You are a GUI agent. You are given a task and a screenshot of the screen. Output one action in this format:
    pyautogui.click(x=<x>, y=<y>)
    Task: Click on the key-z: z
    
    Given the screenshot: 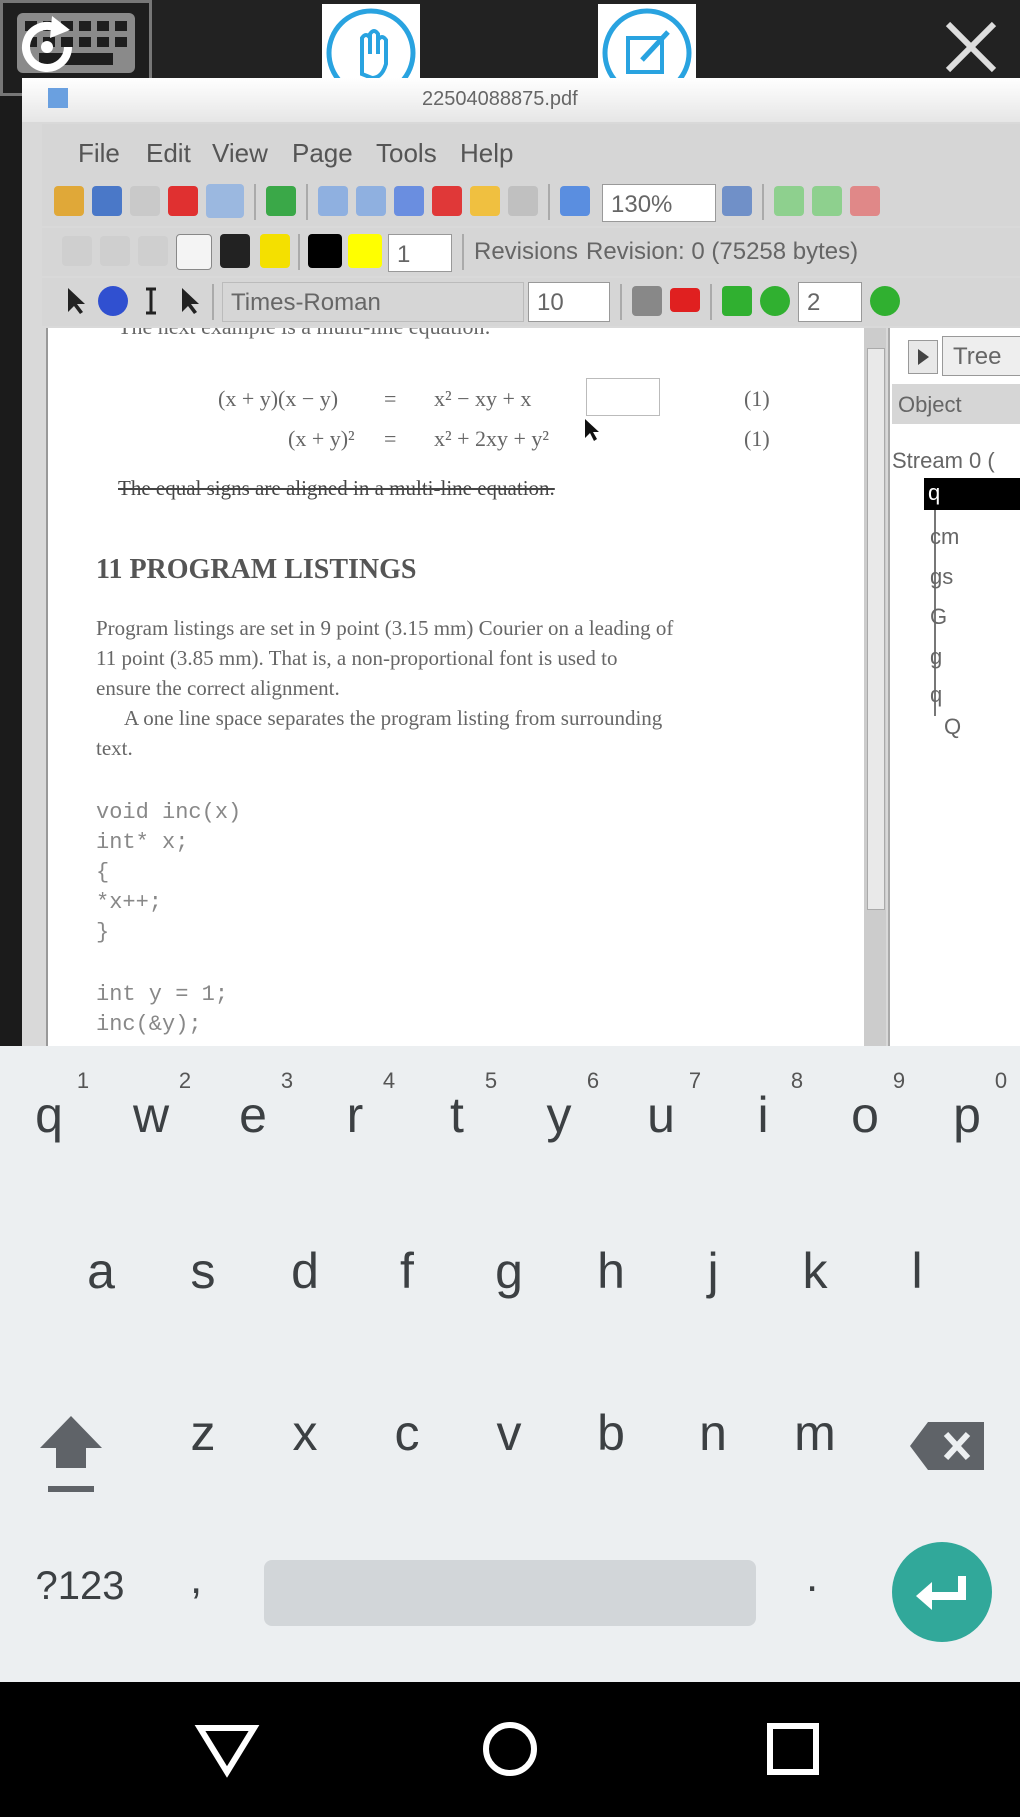 What is the action you would take?
    pyautogui.click(x=203, y=1433)
    